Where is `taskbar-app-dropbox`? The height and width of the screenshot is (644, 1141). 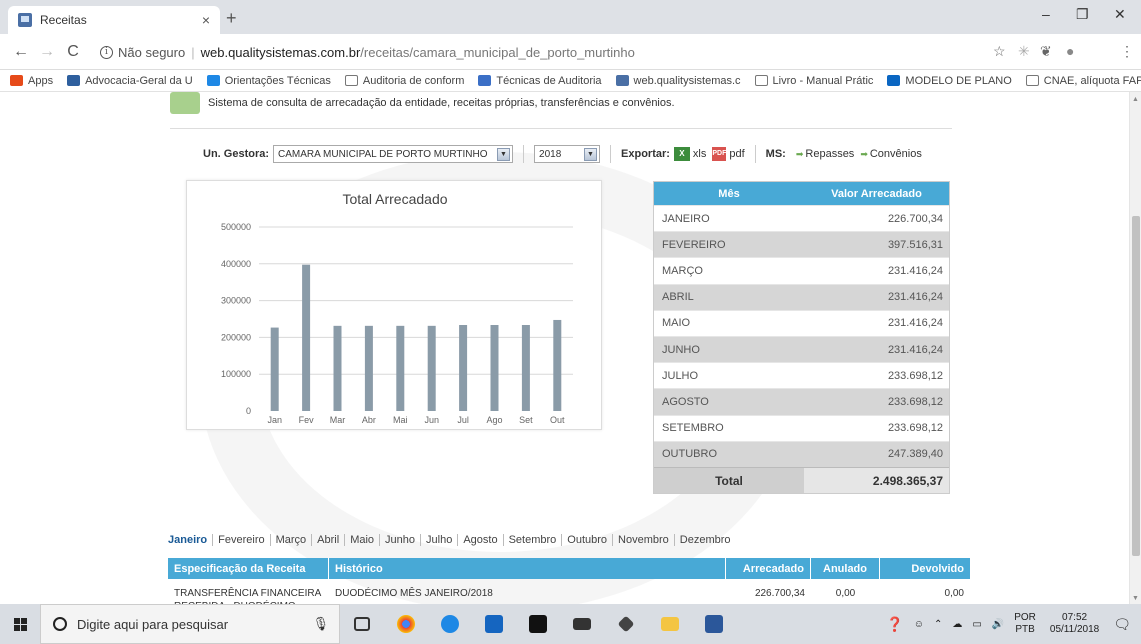 taskbar-app-dropbox is located at coordinates (626, 624).